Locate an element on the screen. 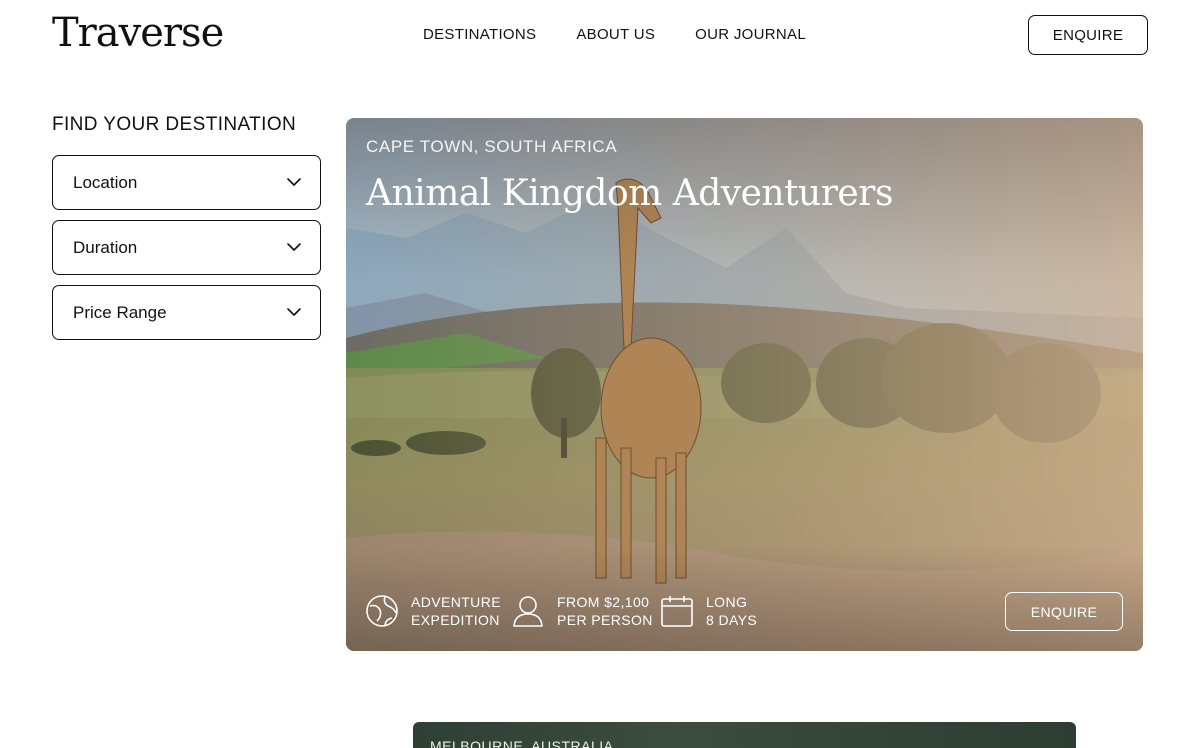 Image resolution: width=1200 pixels, height=748 pixels. card-enquire-button: ENQUIRE is located at coordinates (1064, 611).